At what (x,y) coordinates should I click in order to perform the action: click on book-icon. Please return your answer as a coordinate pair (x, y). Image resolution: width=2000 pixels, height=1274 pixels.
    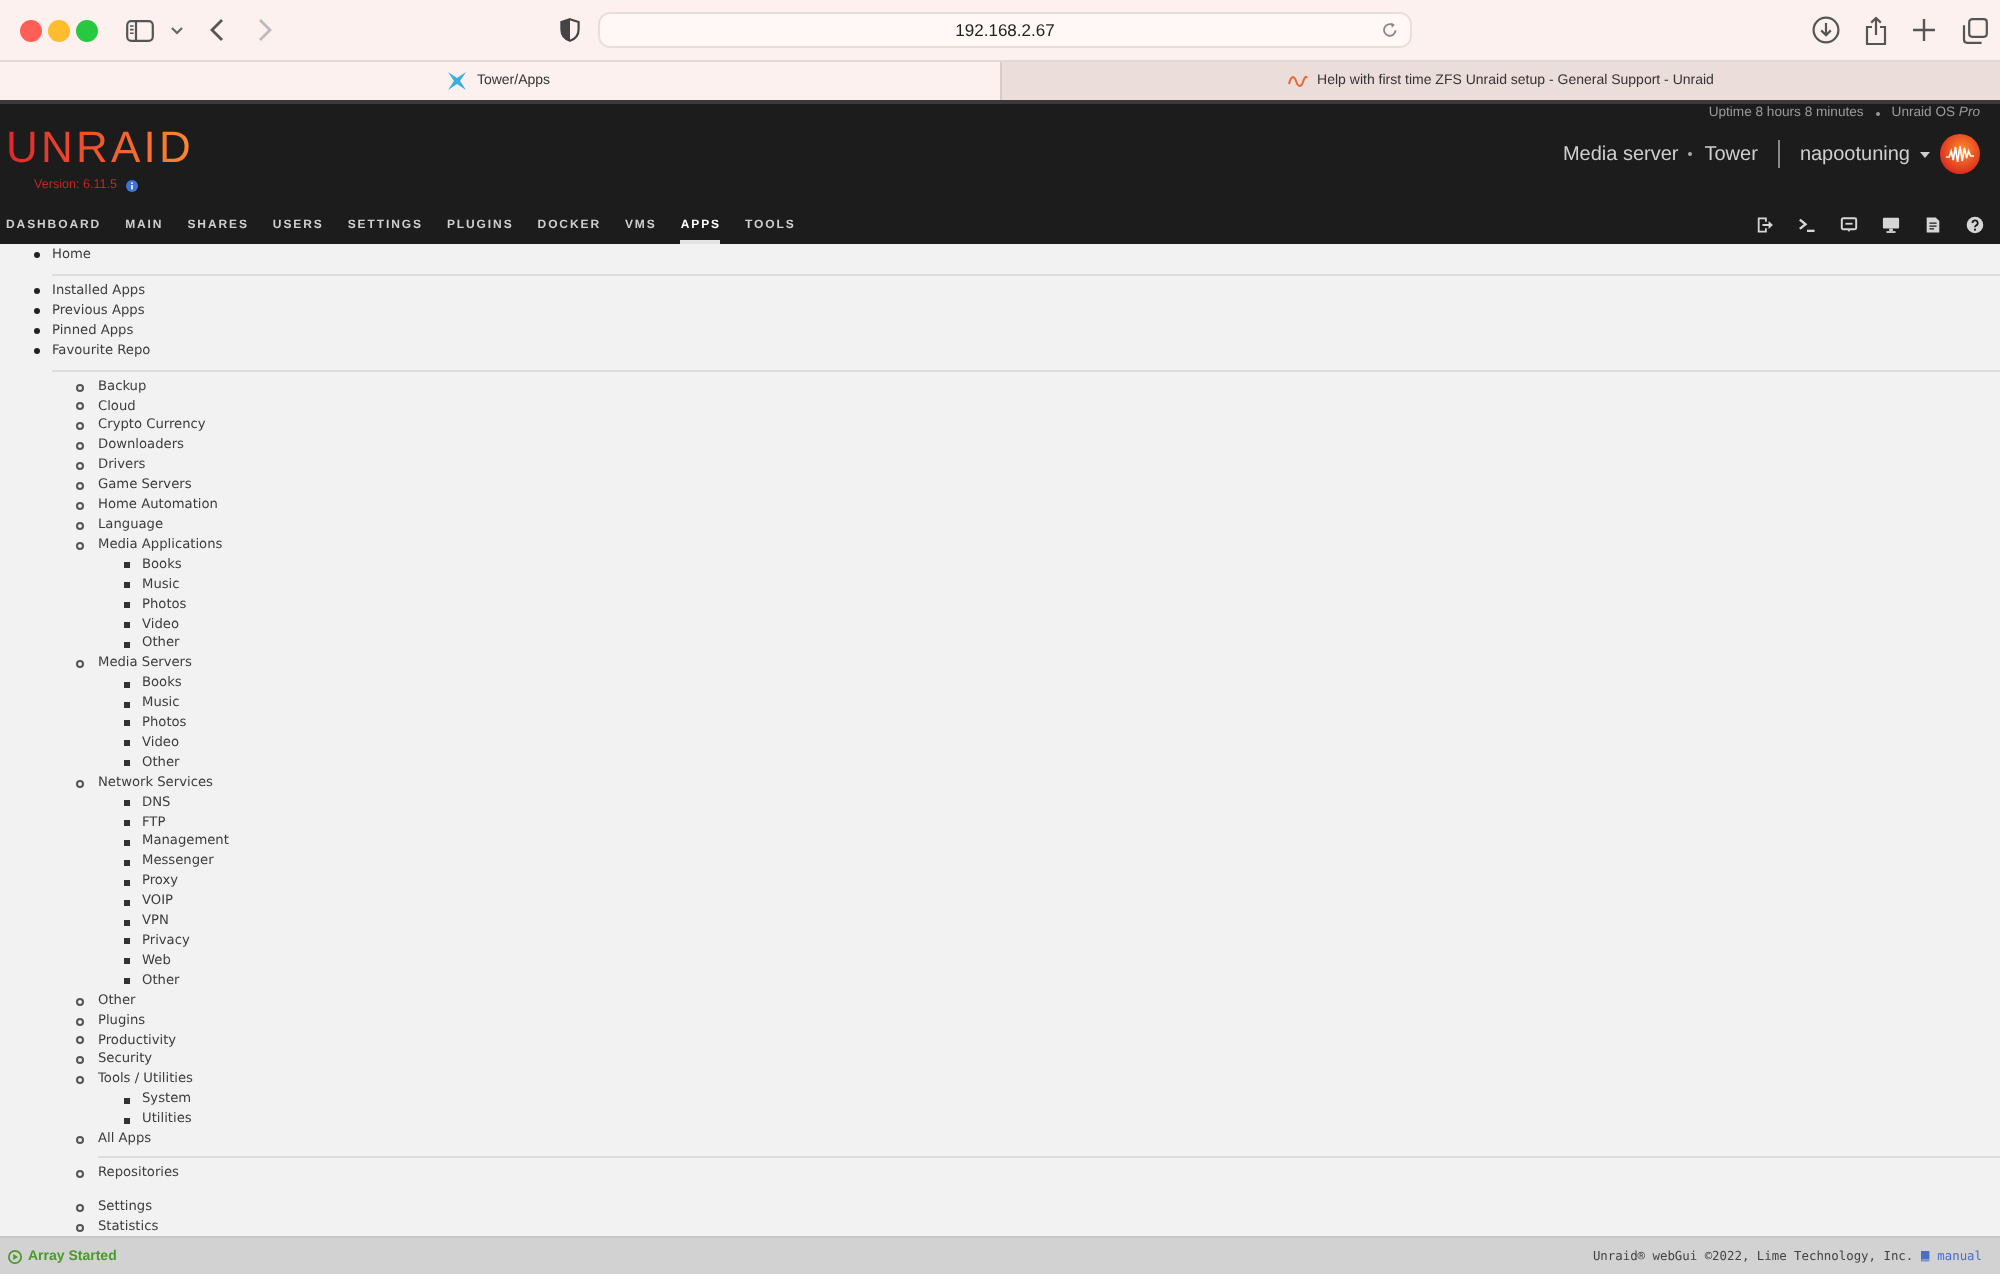
    Looking at the image, I should click on (1925, 1256).